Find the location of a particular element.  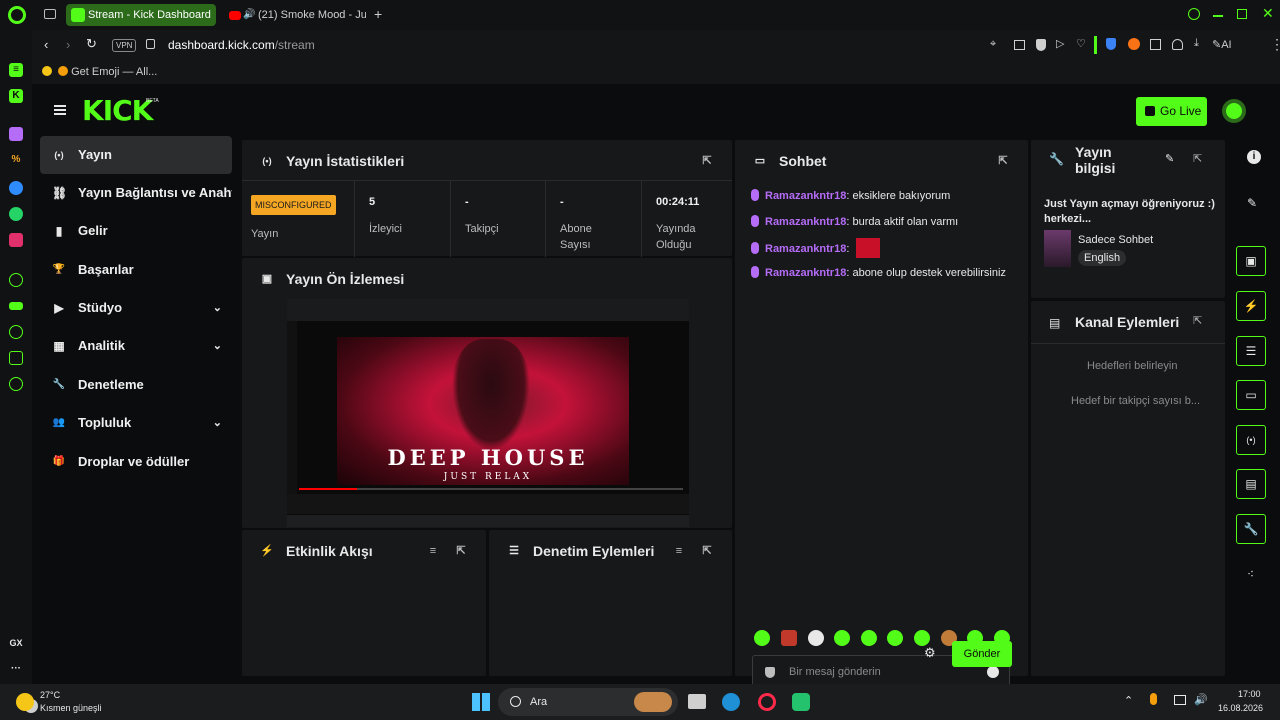

kick-sidebar-icon: K is located at coordinates (16, 96).